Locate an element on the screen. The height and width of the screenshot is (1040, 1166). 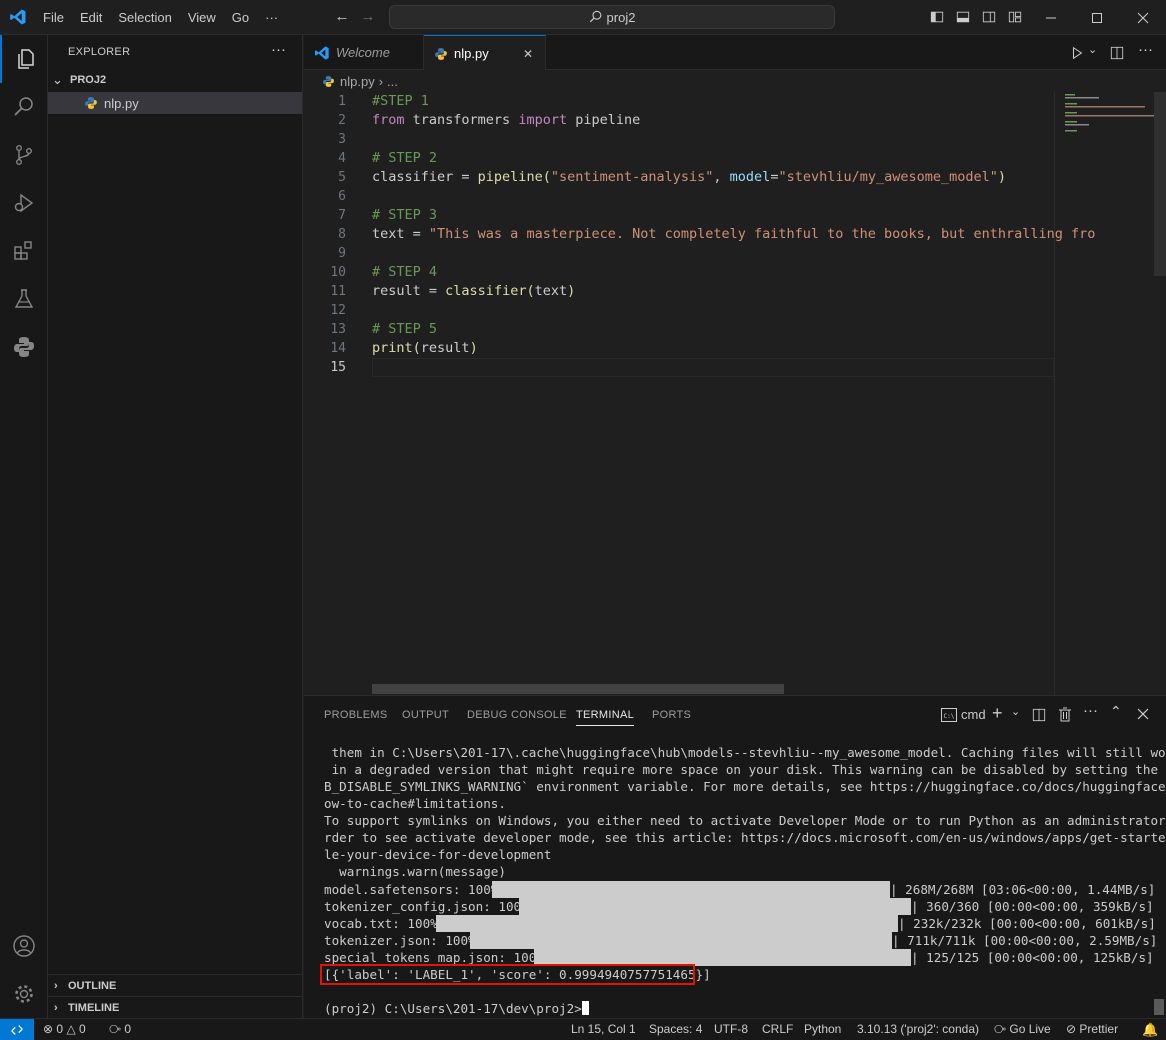
explorer-icon is located at coordinates (24, 59).